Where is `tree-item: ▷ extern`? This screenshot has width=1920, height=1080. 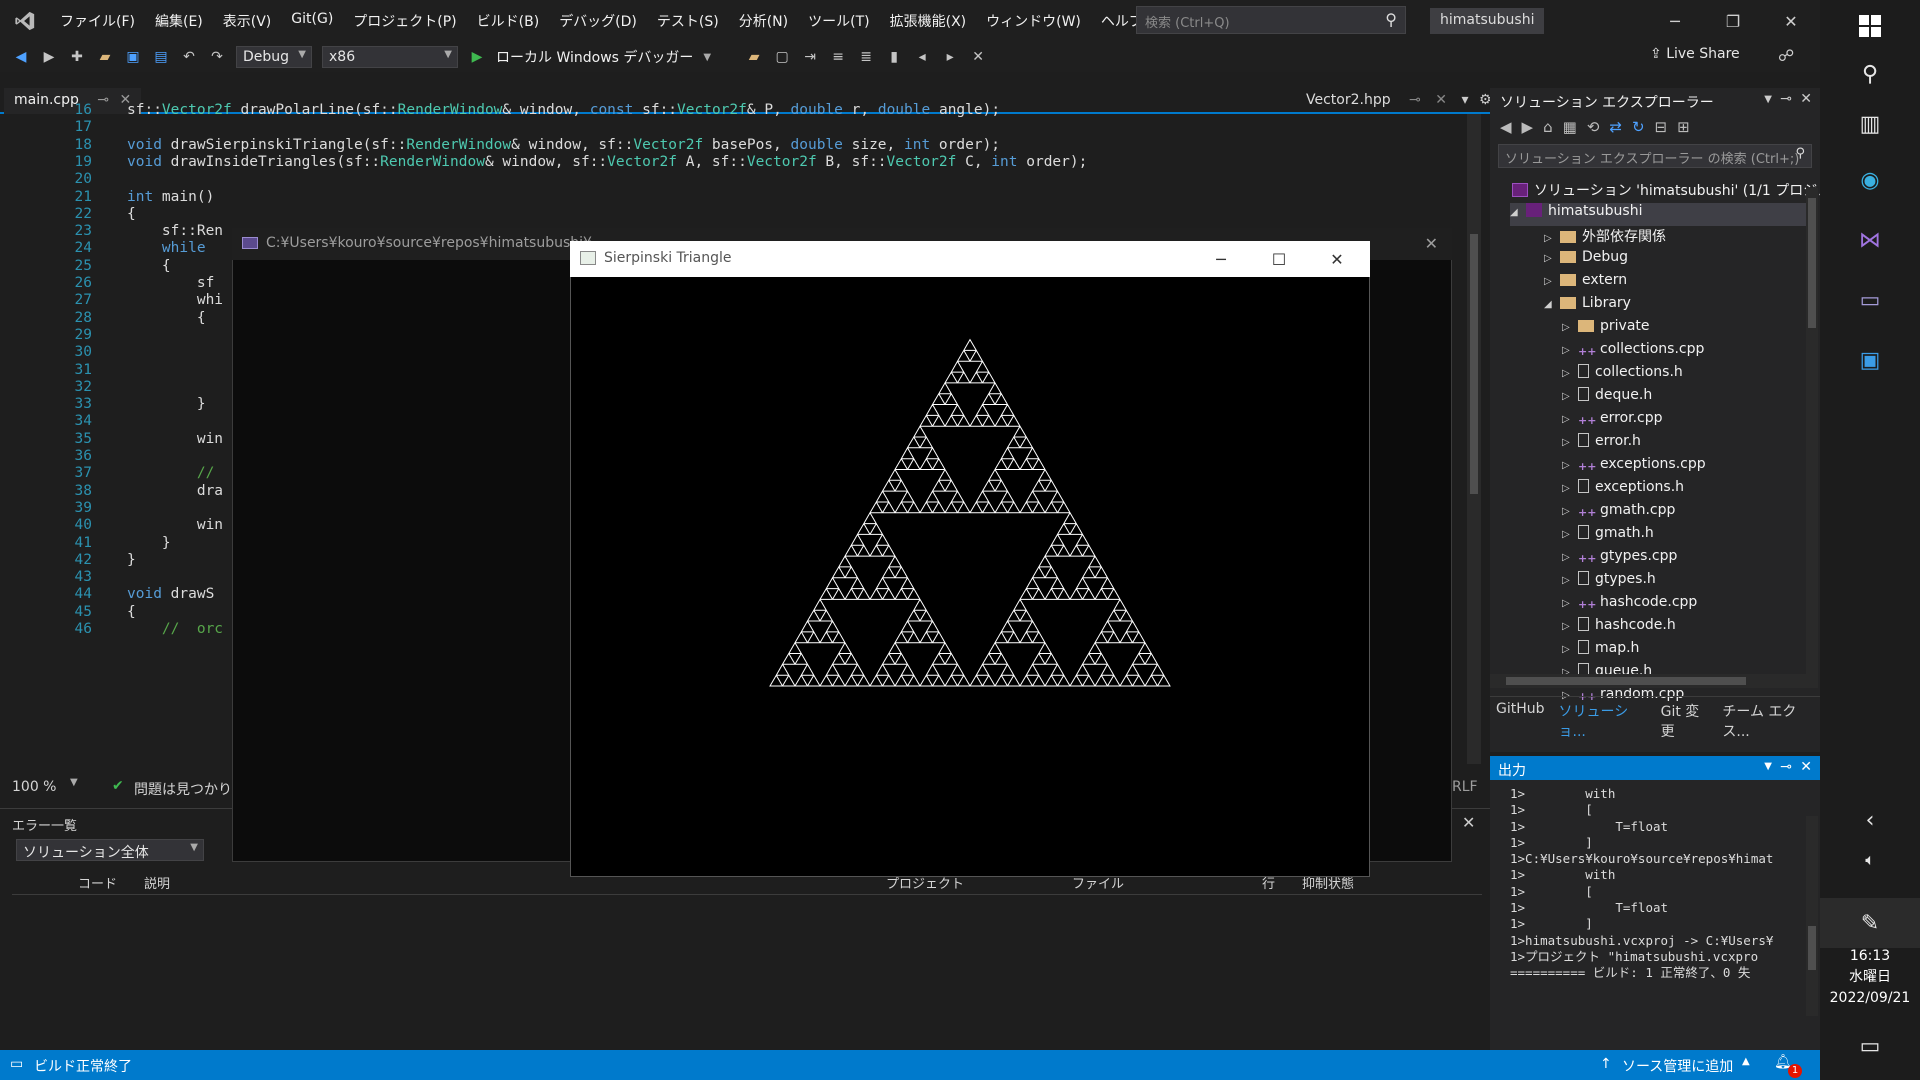 tree-item: ▷ extern is located at coordinates (1585, 283).